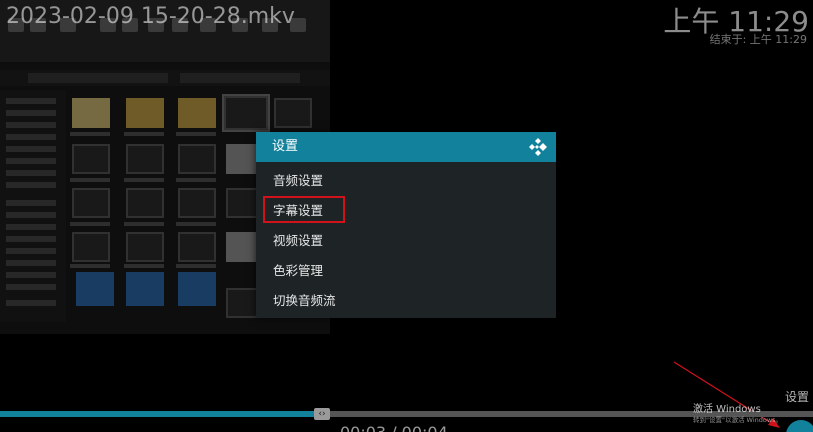 Image resolution: width=813 pixels, height=432 pixels. Describe the element at coordinates (406, 241) in the screenshot. I see `menu-item-video-settings: 视频设置` at that location.